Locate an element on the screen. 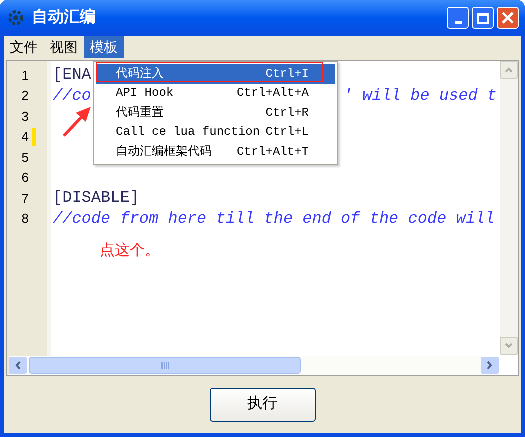 The image size is (525, 437). gear-icon is located at coordinates (16, 18).